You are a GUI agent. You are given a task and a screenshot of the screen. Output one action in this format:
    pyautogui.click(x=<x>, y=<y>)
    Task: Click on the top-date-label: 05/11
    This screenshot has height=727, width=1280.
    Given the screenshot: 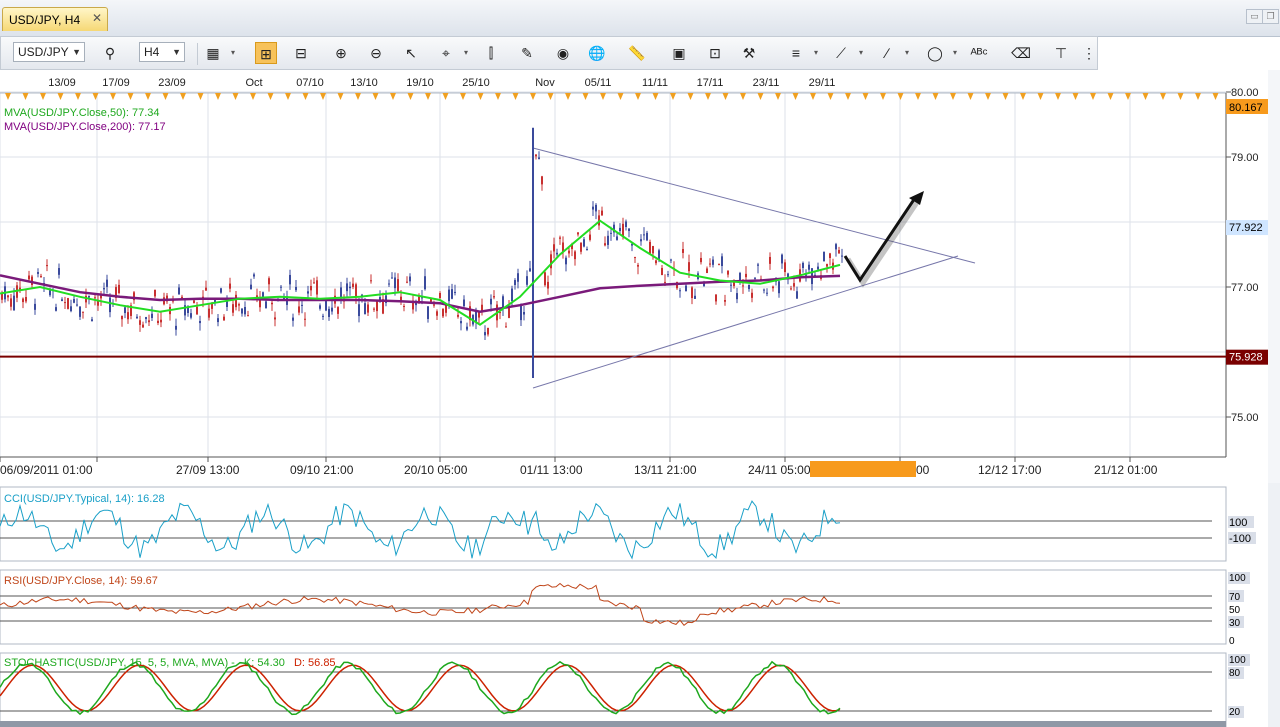 What is the action you would take?
    pyautogui.click(x=598, y=83)
    